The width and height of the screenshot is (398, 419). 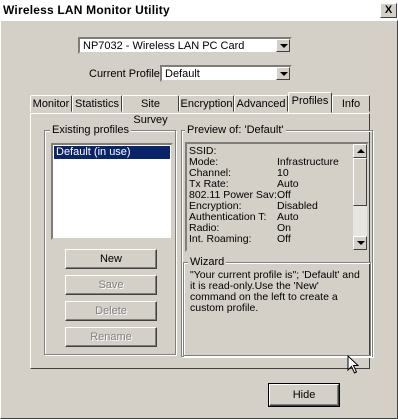 I want to click on tab-statistics: Statistics, so click(x=97, y=103).